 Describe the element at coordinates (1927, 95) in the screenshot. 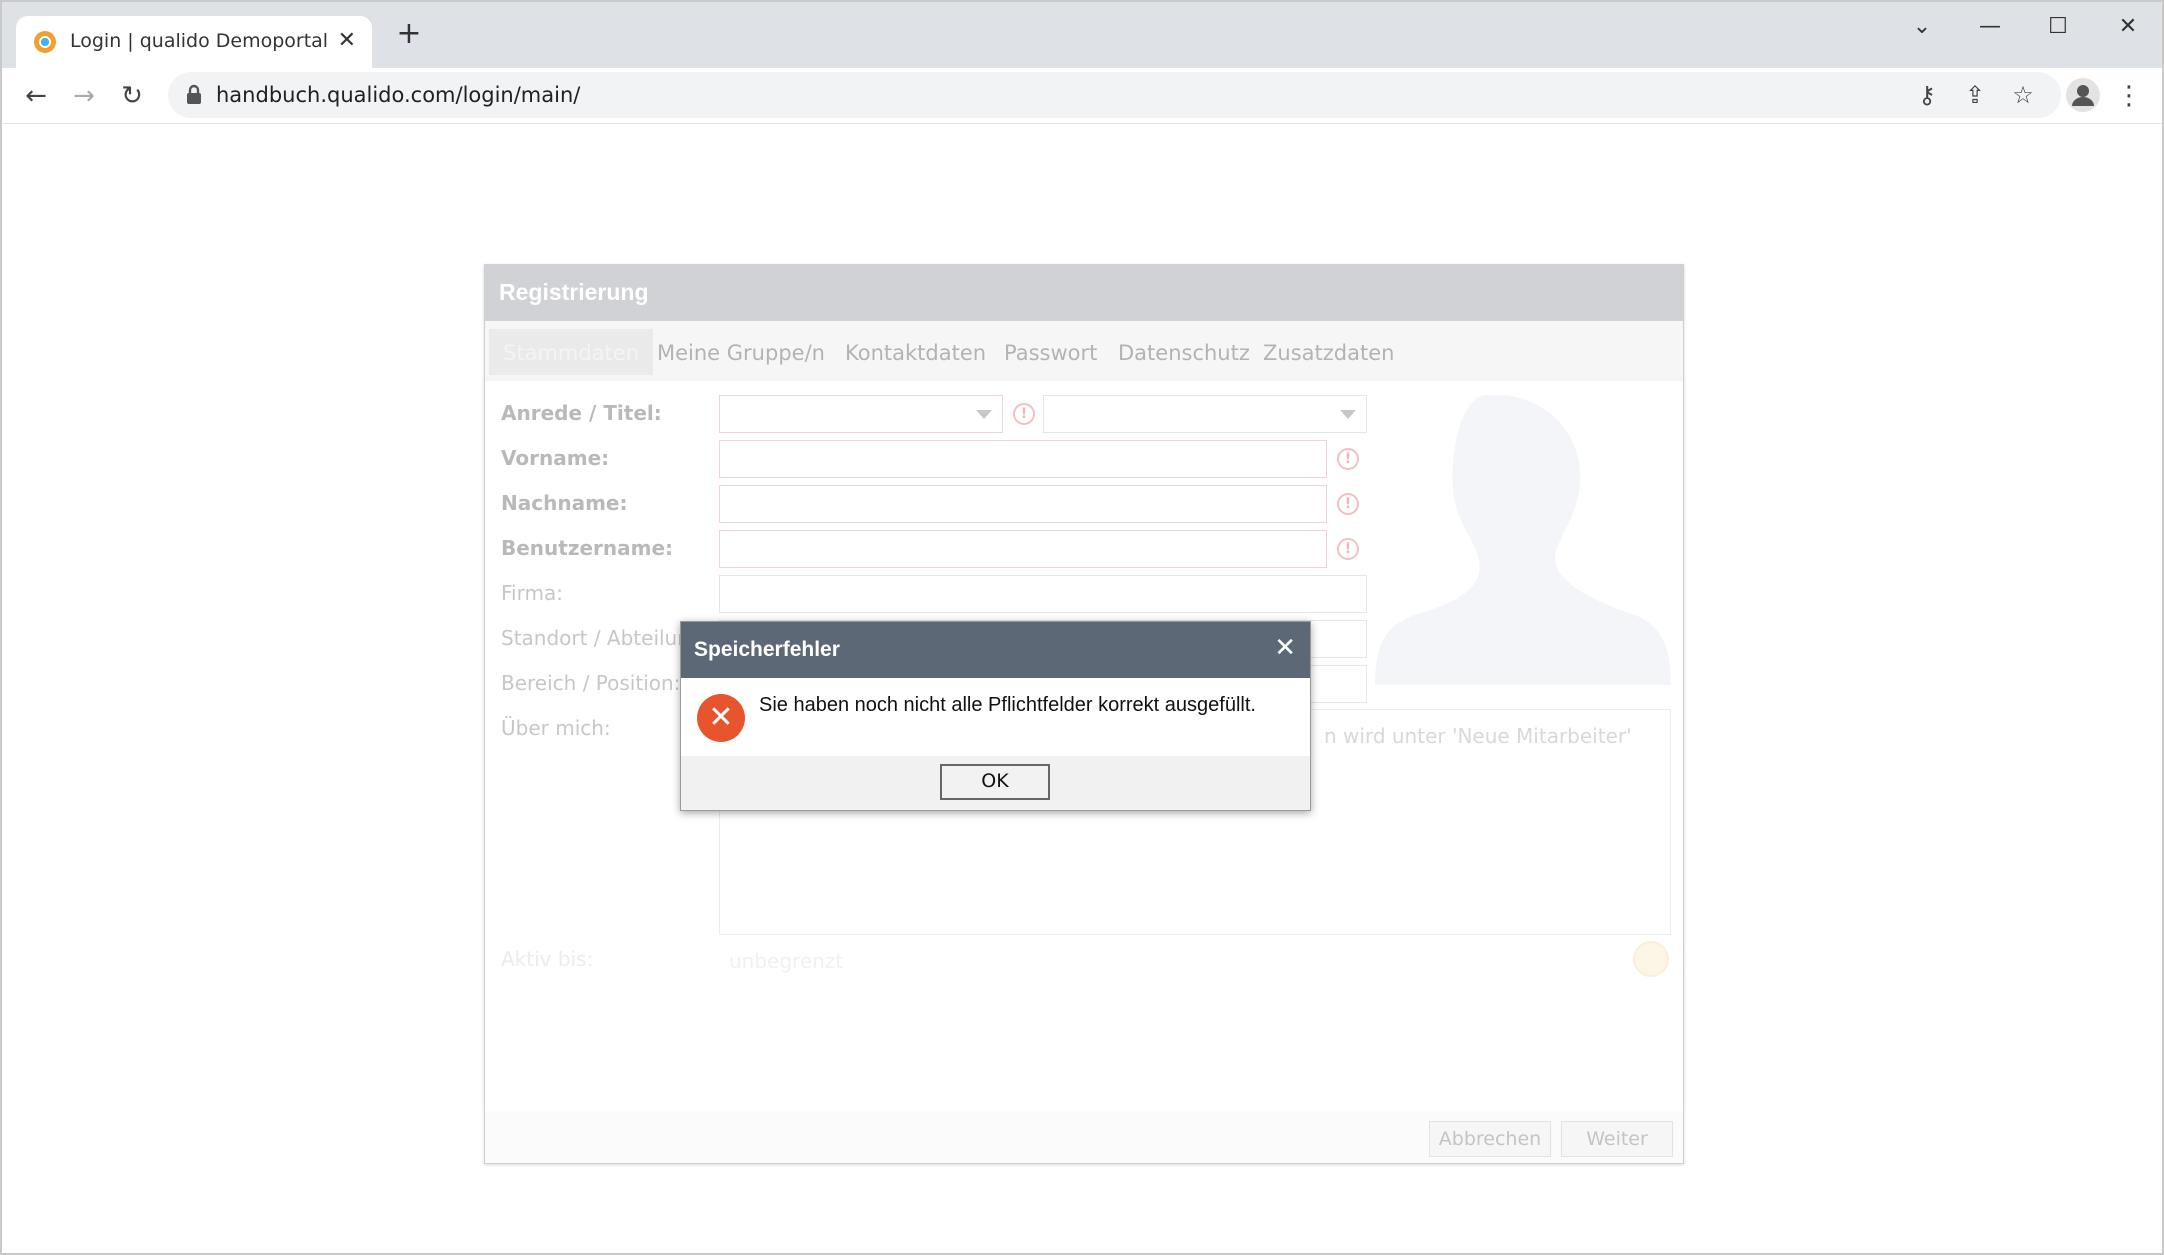

I see `key-icon: ⚷` at that location.